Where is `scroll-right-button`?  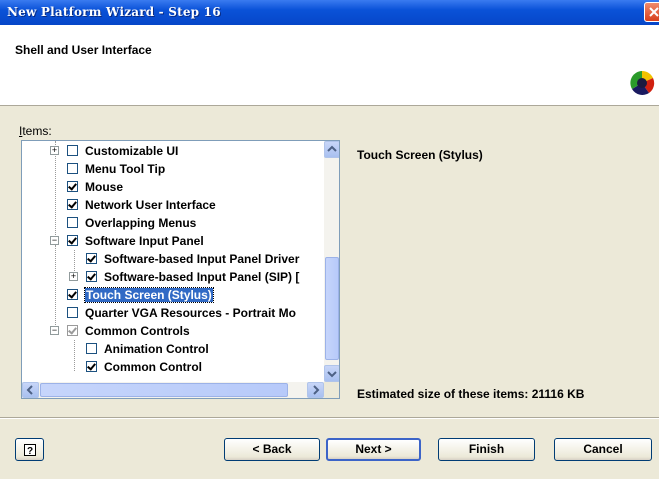 scroll-right-button is located at coordinates (315, 390).